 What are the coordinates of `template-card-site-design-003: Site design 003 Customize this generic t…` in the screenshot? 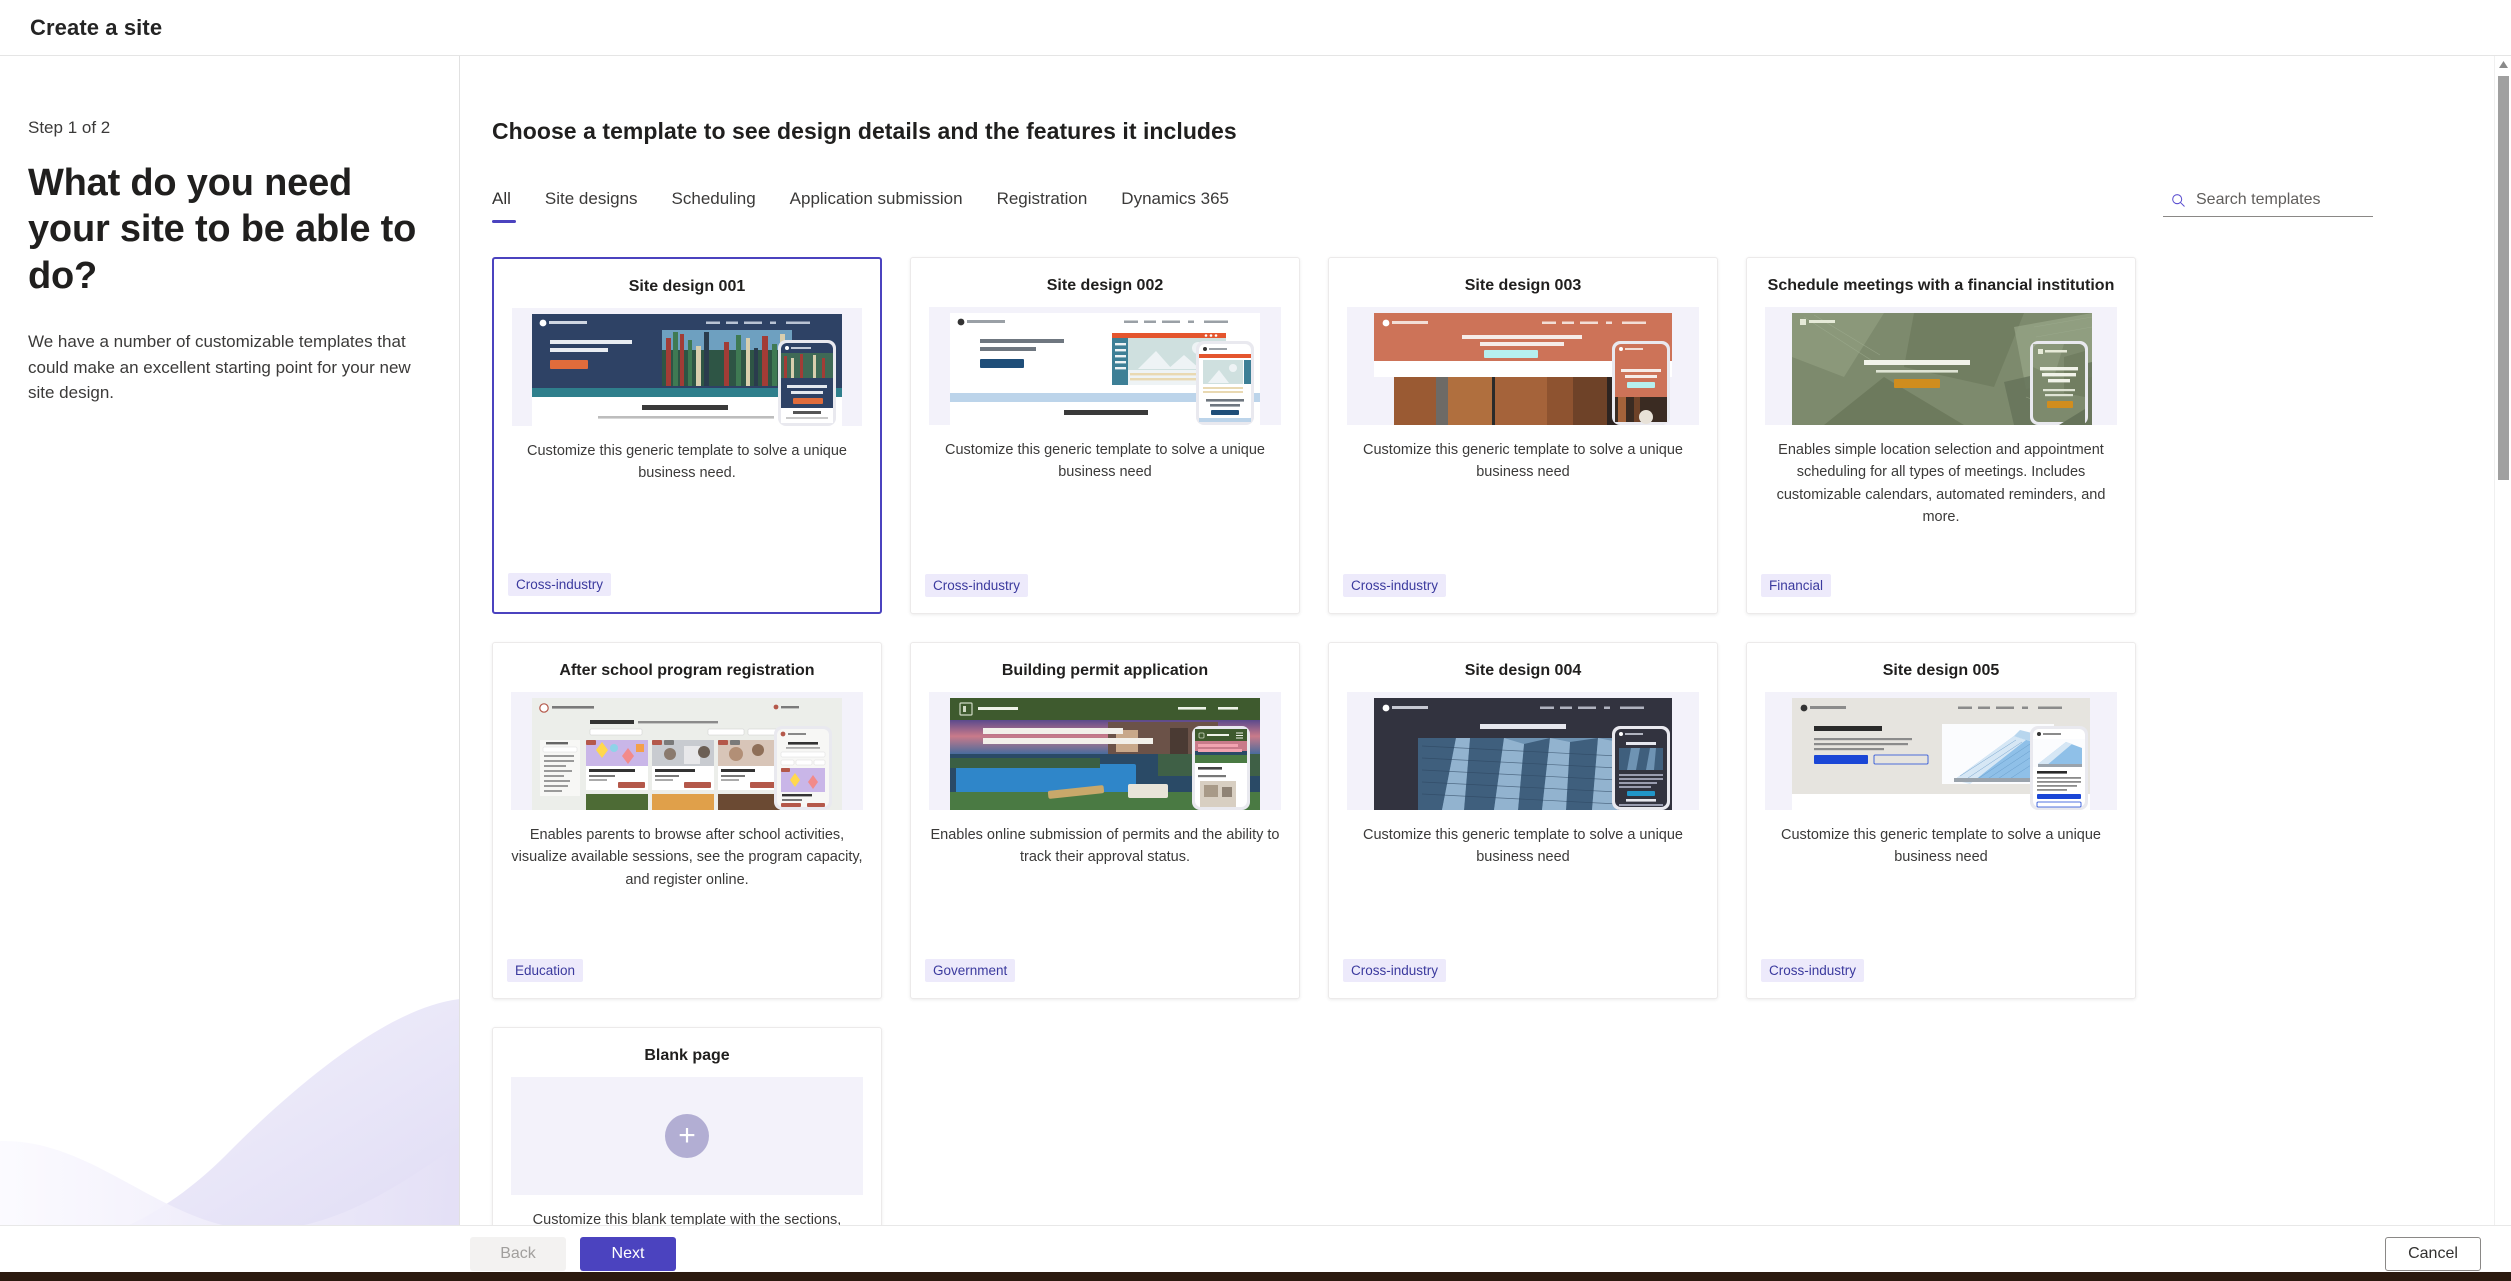 It's located at (1523, 435).